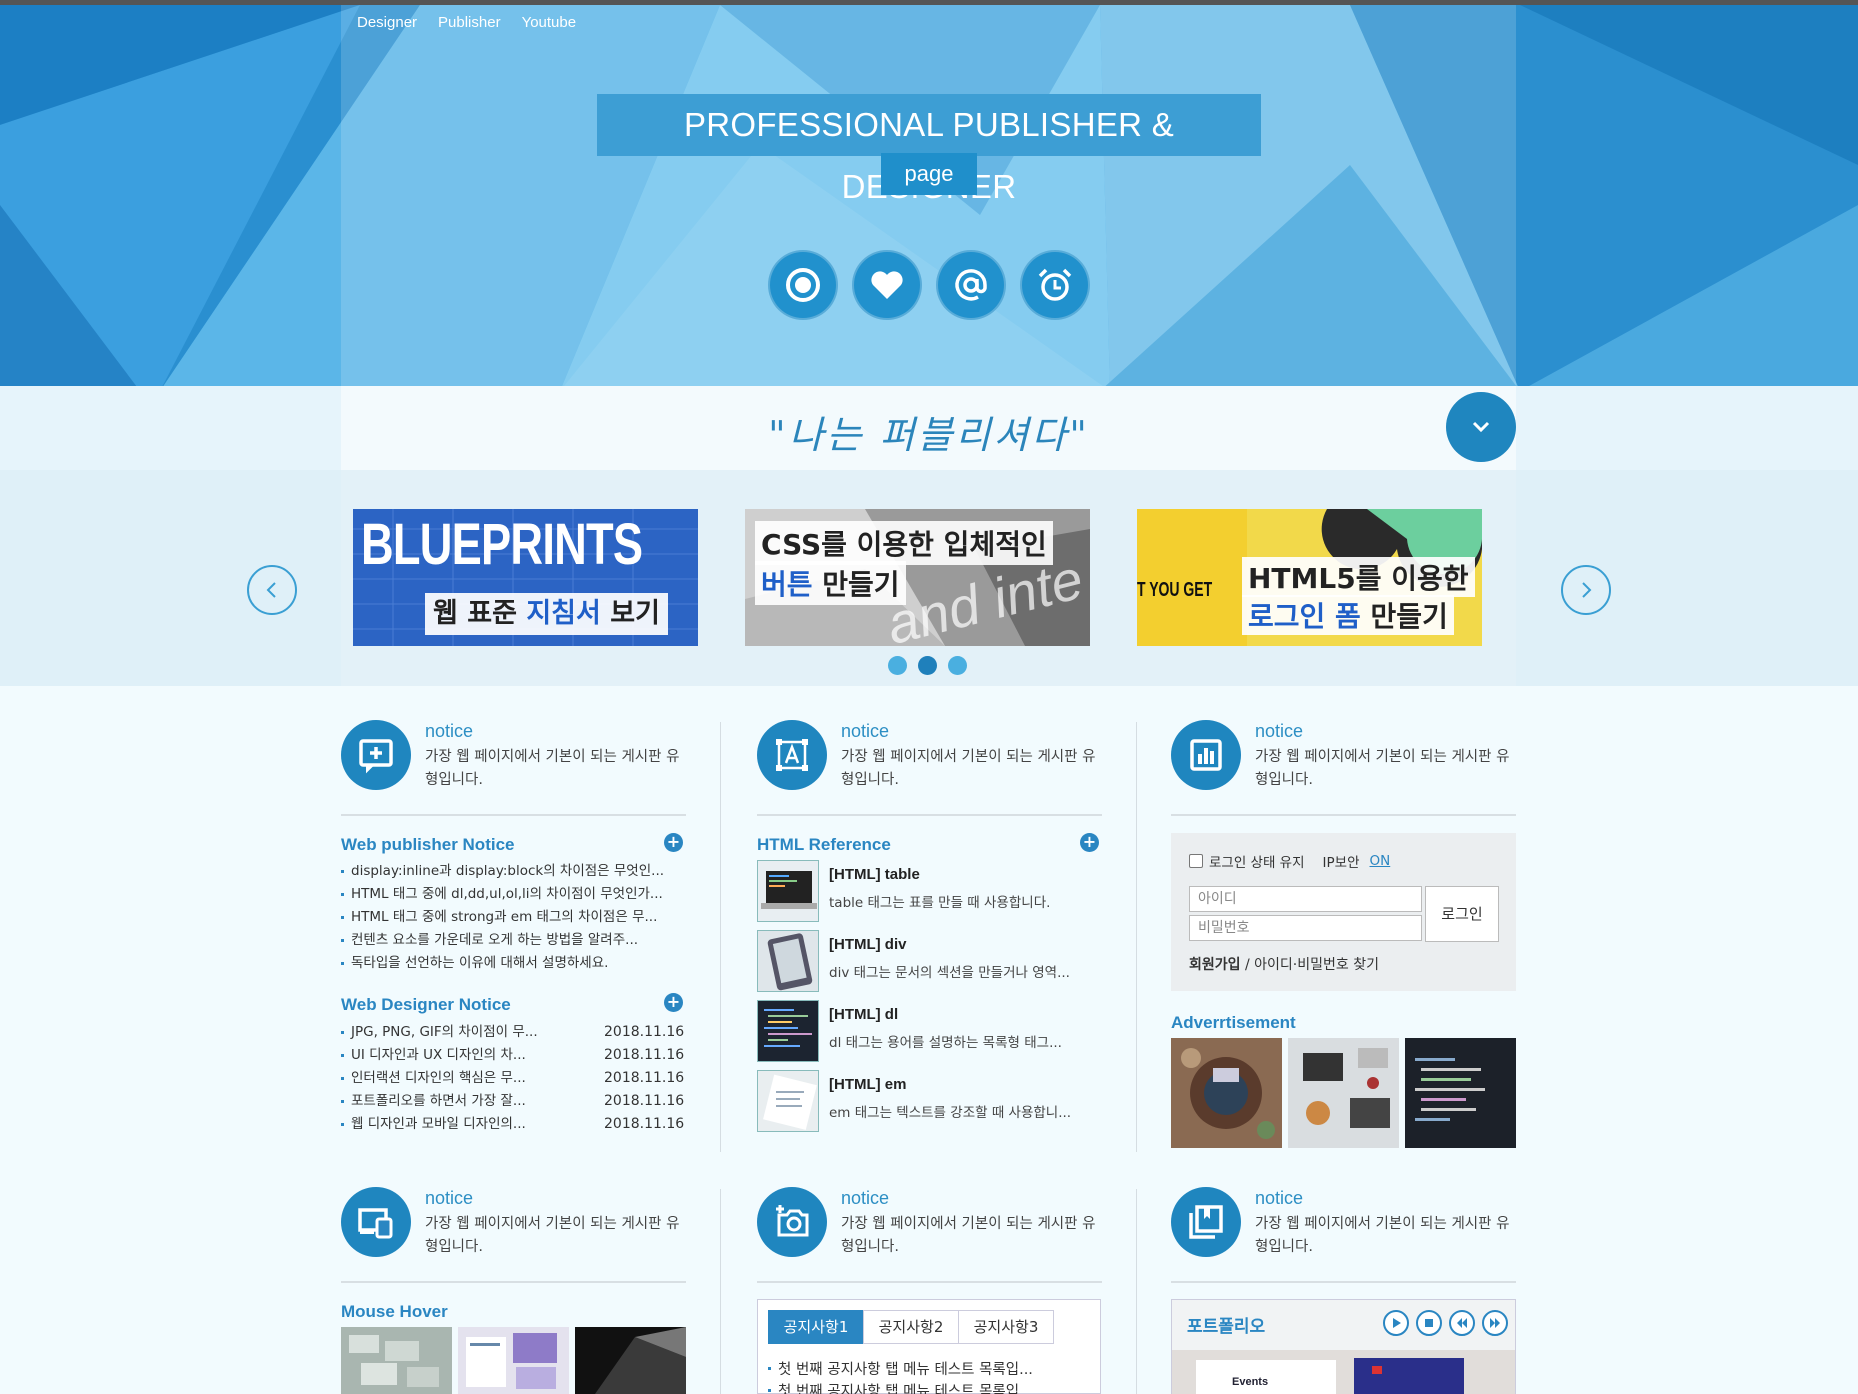 The image size is (1858, 1394). What do you see at coordinates (513, 1124) in the screenshot?
I see `list-item: 웹 디자인과 모바일 디자인의... 2018.11.16` at bounding box center [513, 1124].